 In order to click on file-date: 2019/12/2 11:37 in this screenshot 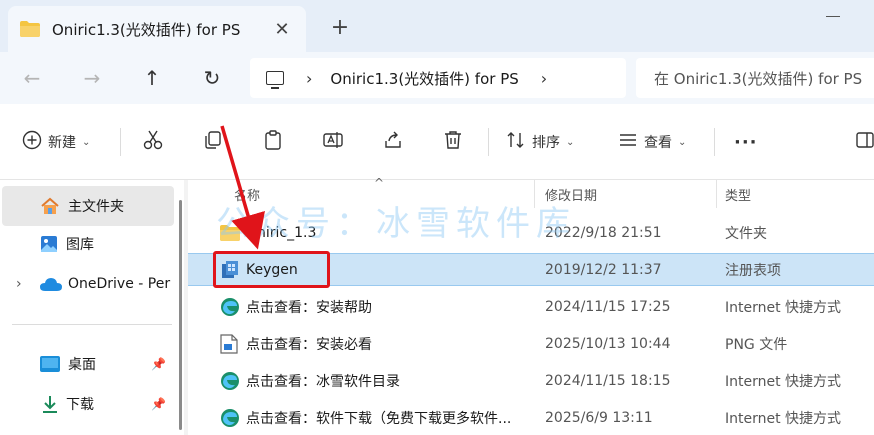, I will do `click(603, 269)`.